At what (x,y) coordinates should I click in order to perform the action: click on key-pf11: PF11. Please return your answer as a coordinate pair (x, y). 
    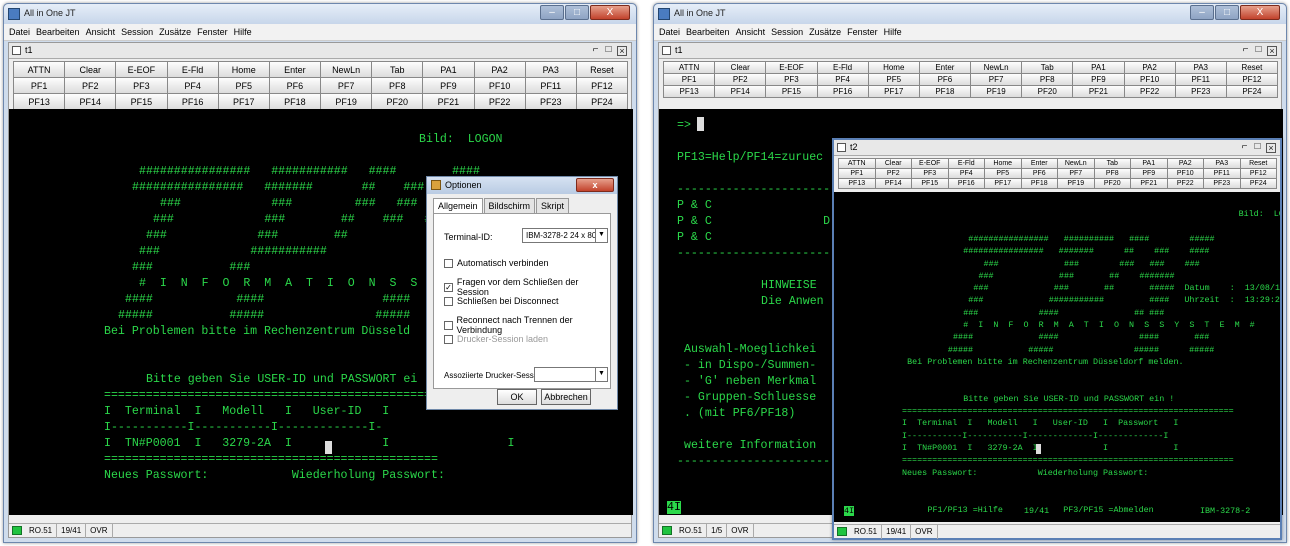
    Looking at the image, I should click on (550, 85).